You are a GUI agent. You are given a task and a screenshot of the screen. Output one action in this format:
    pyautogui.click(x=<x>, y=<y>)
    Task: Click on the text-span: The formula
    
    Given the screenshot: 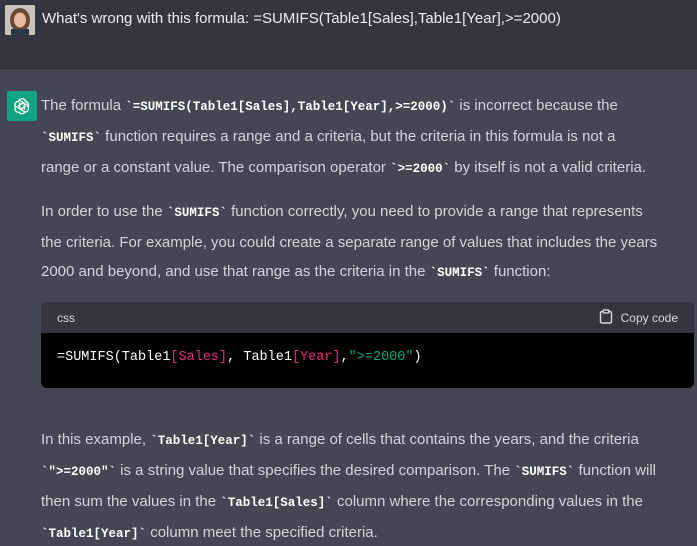 What is the action you would take?
    pyautogui.click(x=83, y=105)
    